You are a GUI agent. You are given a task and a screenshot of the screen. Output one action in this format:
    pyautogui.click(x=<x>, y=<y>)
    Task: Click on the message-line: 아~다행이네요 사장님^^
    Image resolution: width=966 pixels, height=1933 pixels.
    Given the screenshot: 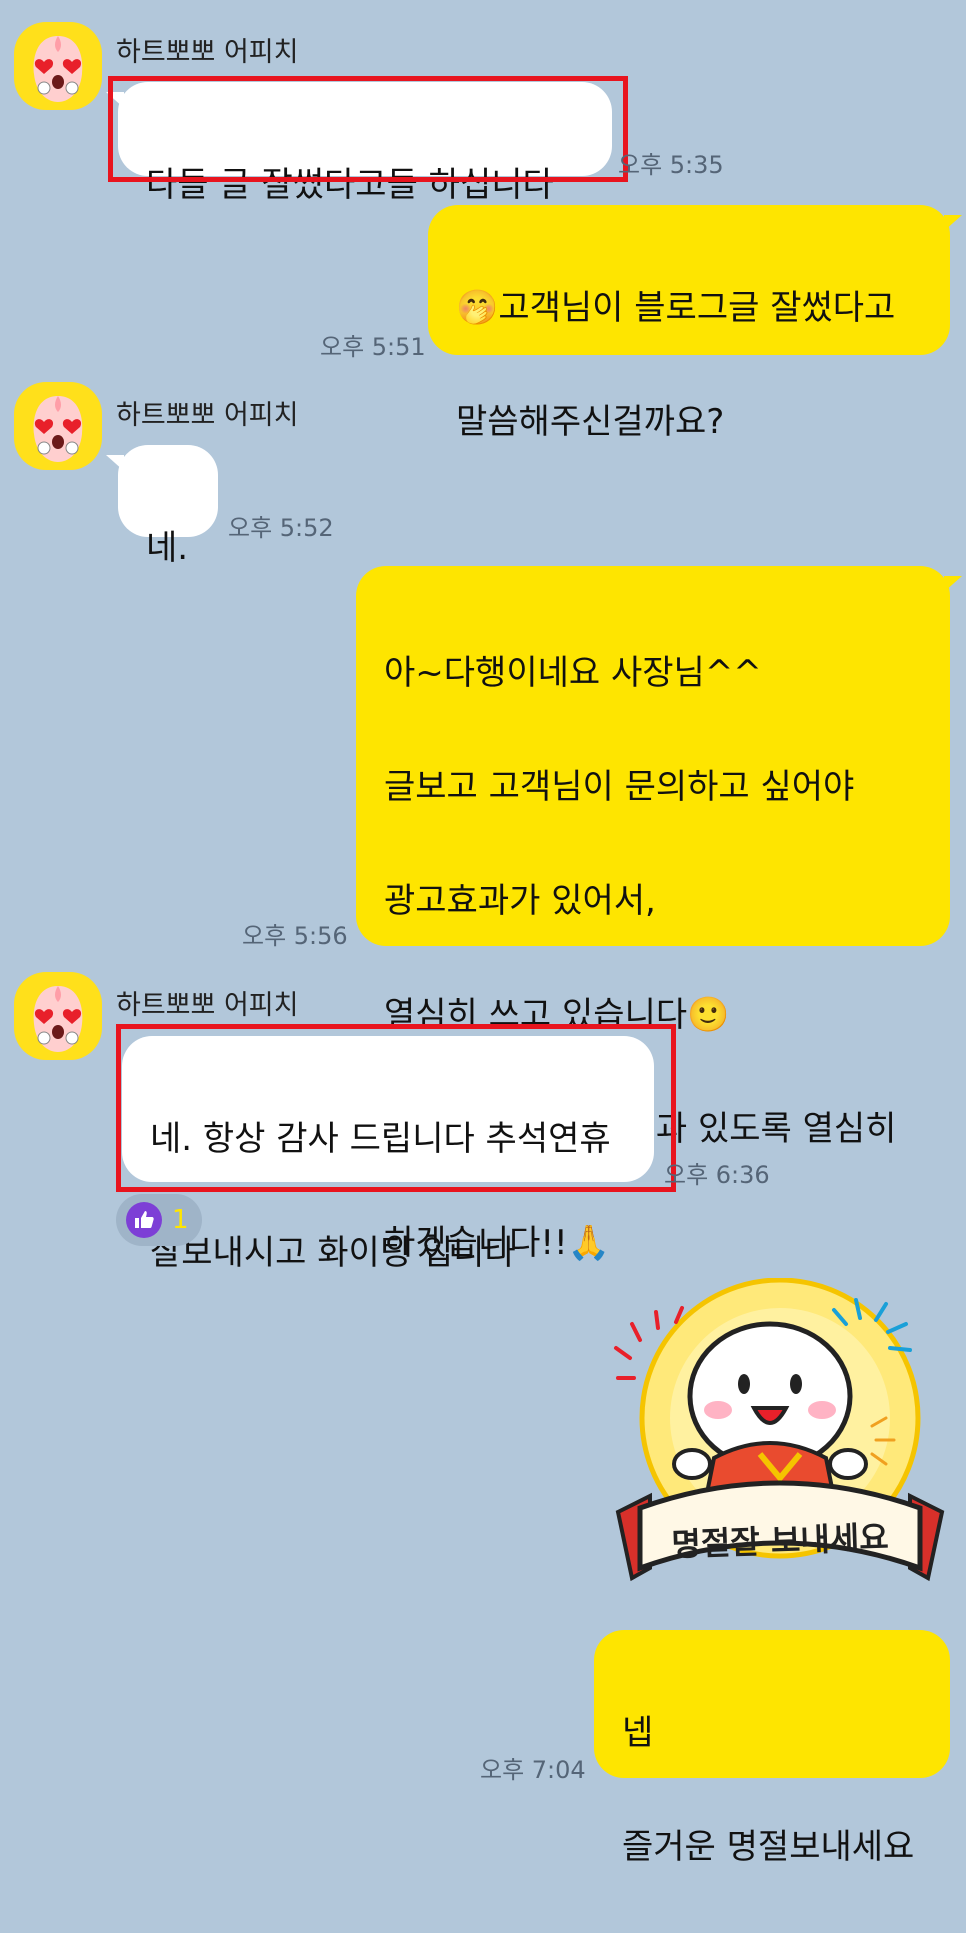 What is the action you would take?
    pyautogui.click(x=573, y=673)
    